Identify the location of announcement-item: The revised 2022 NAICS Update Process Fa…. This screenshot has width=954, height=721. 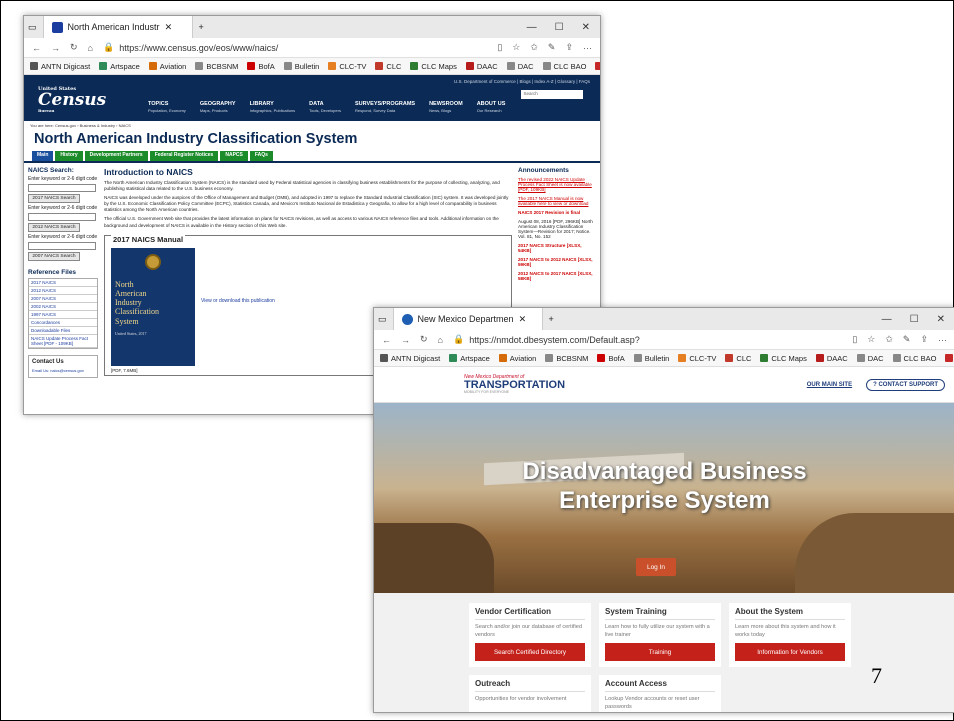
(557, 184).